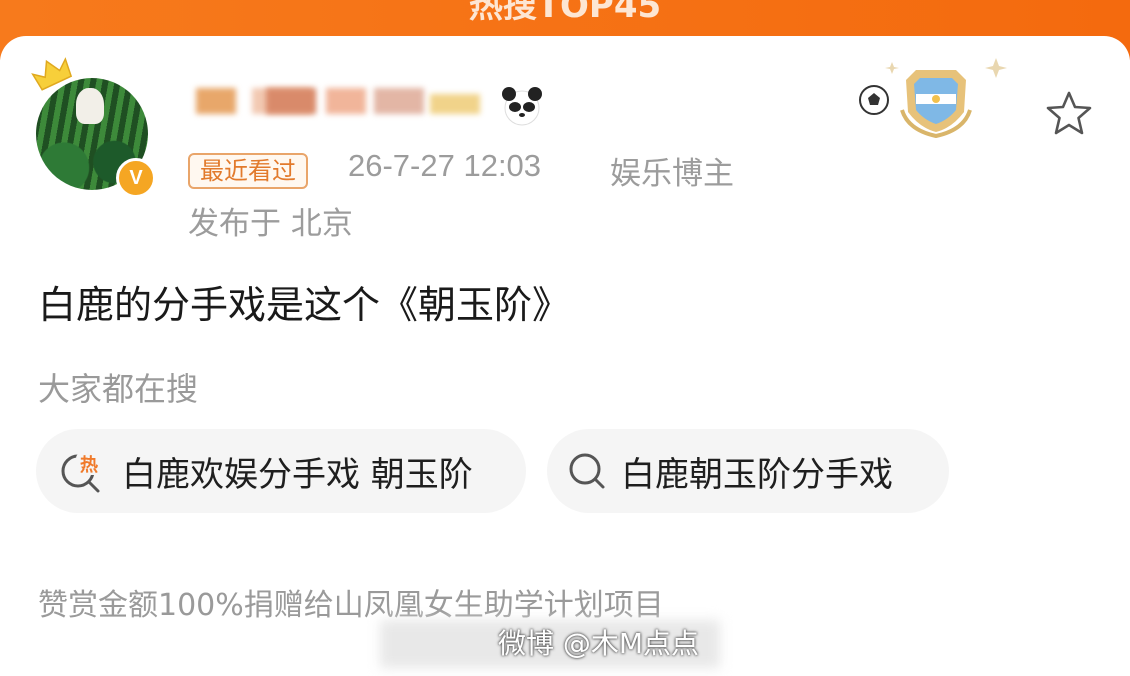 The width and height of the screenshot is (1130, 676). Describe the element at coordinates (248, 171) in the screenshot. I see `recently-viewed-tag: 最近看过` at that location.